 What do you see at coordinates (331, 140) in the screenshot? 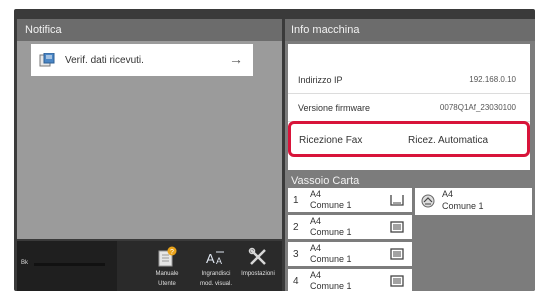
I see `fax-reception-label: Ricezione Fax` at bounding box center [331, 140].